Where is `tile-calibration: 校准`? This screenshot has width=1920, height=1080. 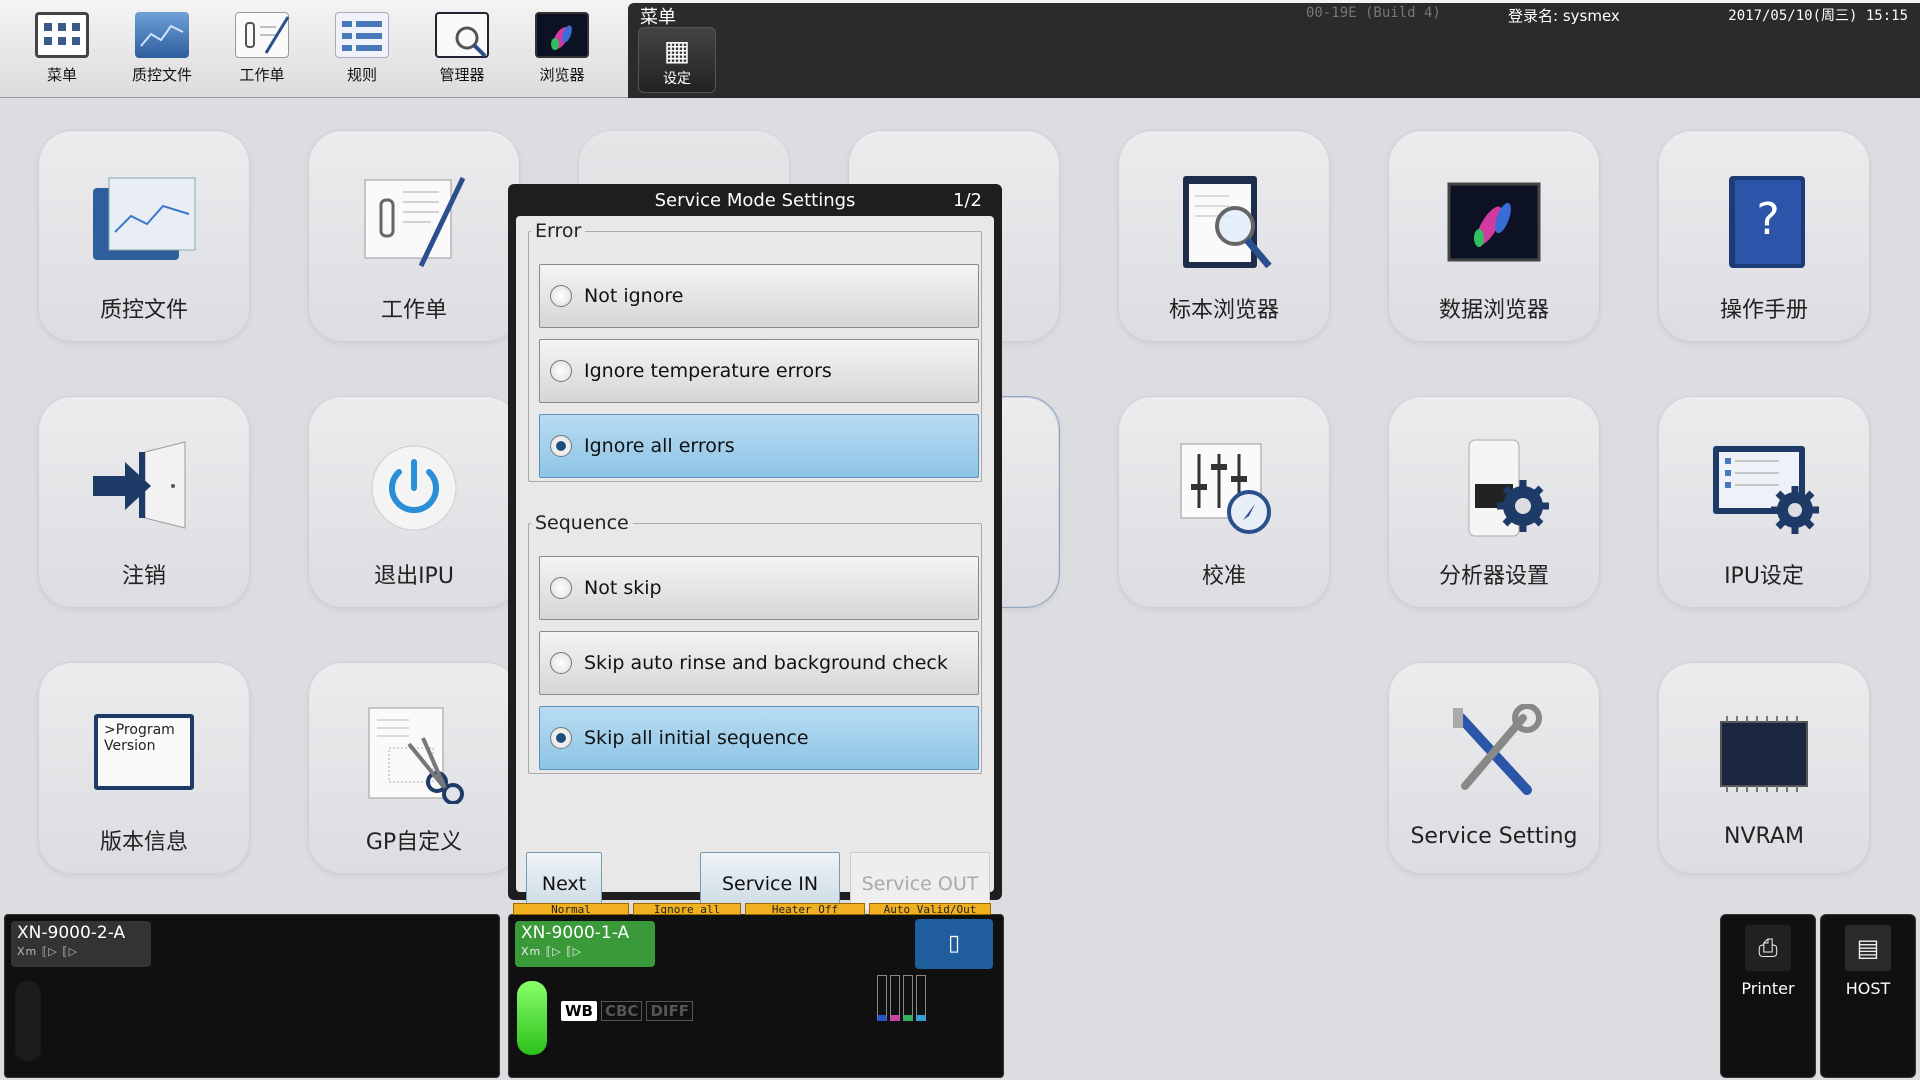 tile-calibration: 校准 is located at coordinates (1224, 502).